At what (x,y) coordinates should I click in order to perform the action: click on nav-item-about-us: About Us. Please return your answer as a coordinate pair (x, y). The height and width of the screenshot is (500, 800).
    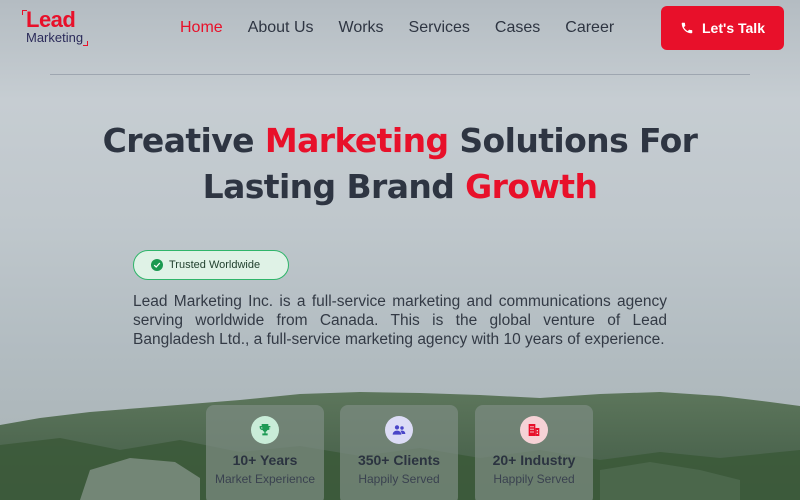
    Looking at the image, I should click on (281, 28).